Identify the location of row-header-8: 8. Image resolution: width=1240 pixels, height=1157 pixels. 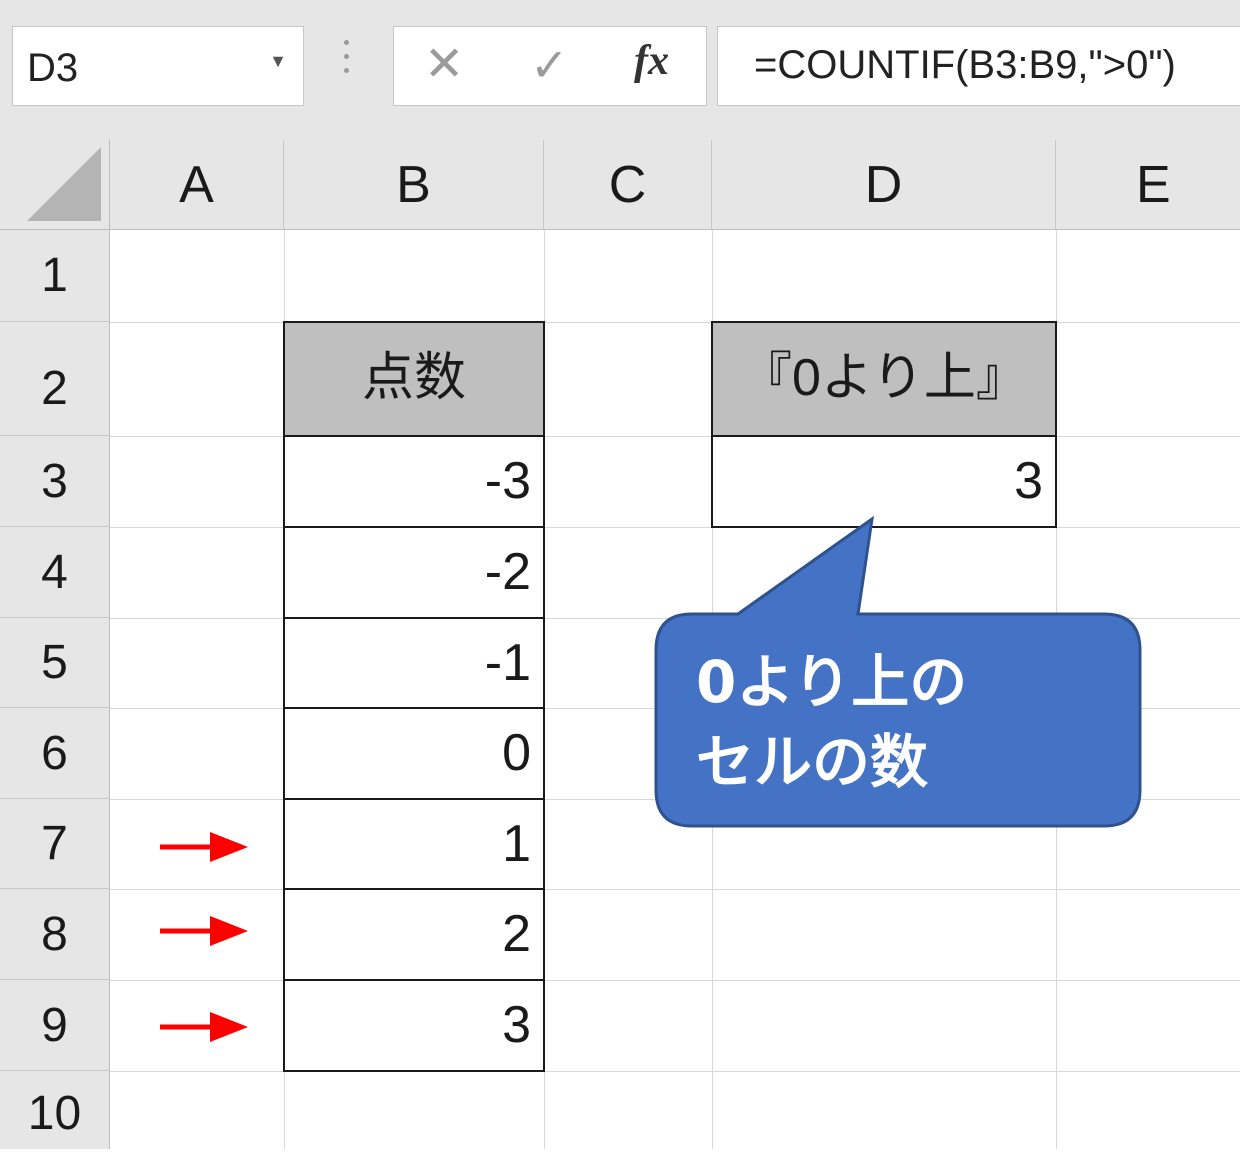
(55, 934).